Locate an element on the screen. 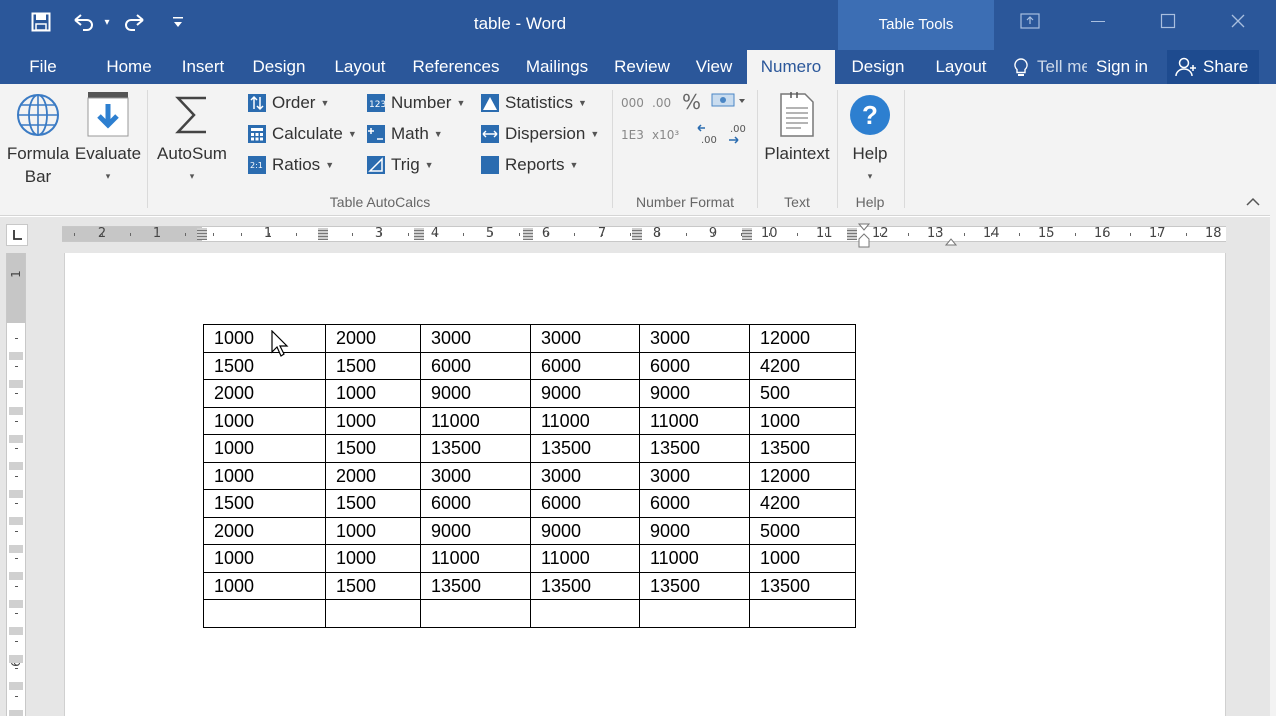 The image size is (1276, 716). tab-insert: Insert is located at coordinates (203, 67).